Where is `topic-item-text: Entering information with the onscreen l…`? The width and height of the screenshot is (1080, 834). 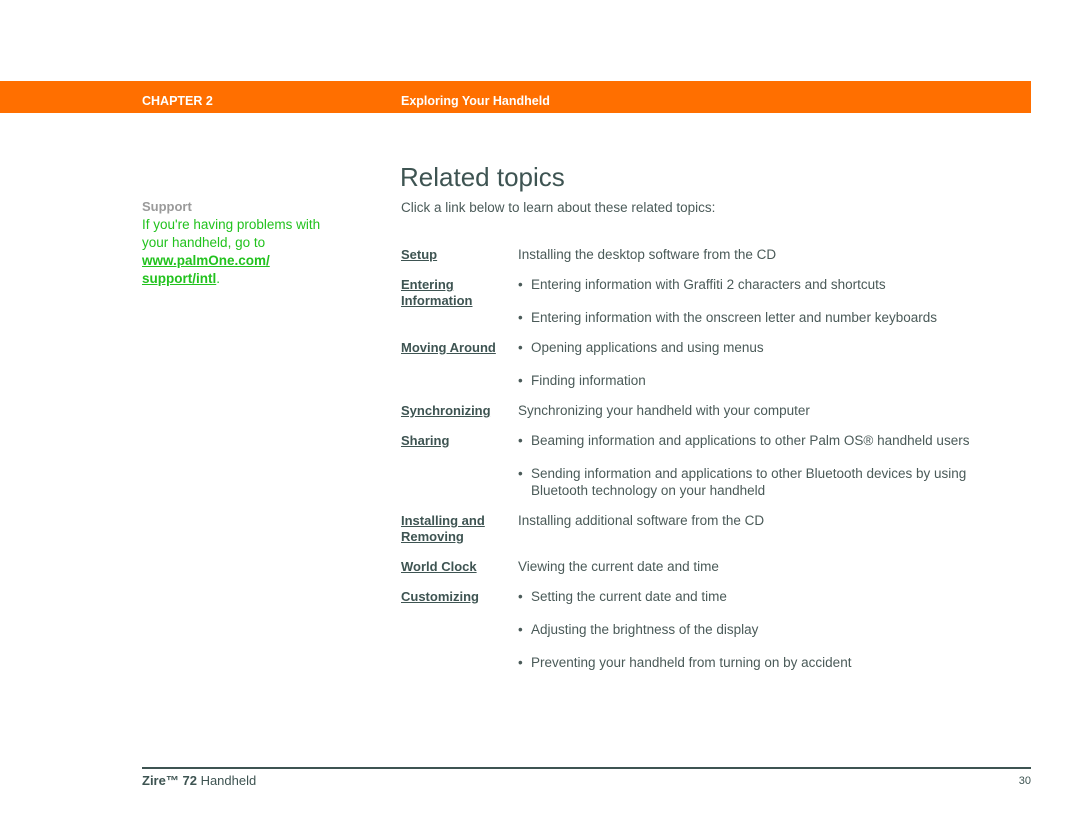
topic-item-text: Entering information with the onscreen l… is located at coordinates (734, 317).